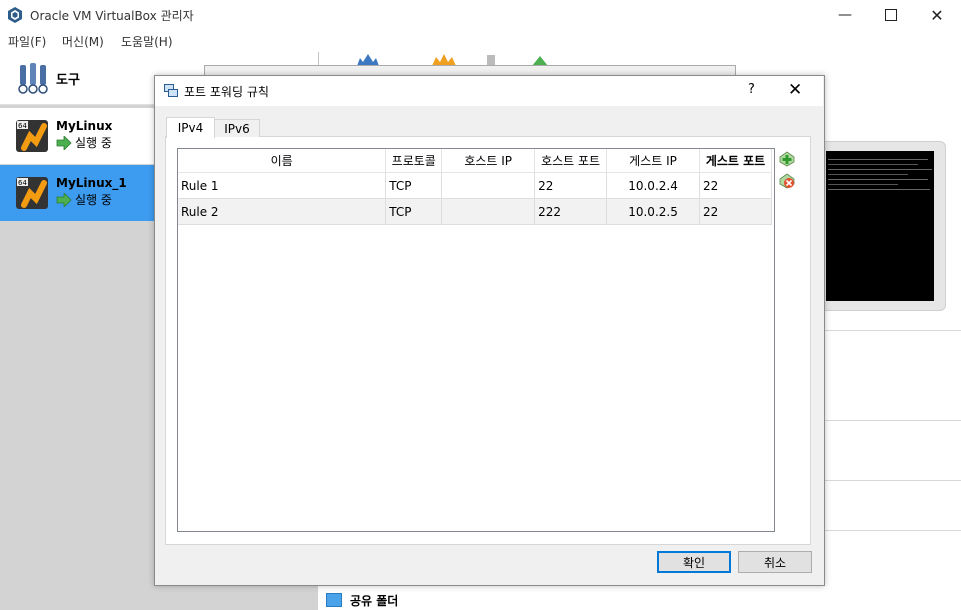  What do you see at coordinates (787, 181) in the screenshot?
I see `remove-rule-icon` at bounding box center [787, 181].